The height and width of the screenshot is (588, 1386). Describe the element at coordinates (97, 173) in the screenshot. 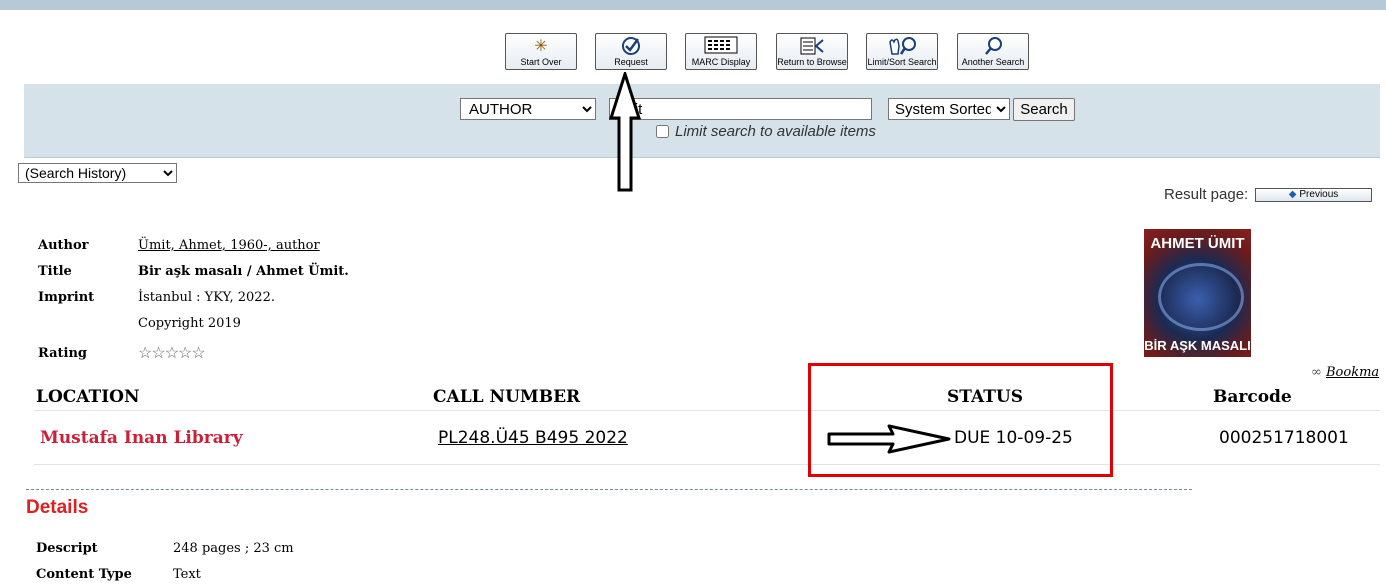

I see `search-history-select: (Search History)` at that location.